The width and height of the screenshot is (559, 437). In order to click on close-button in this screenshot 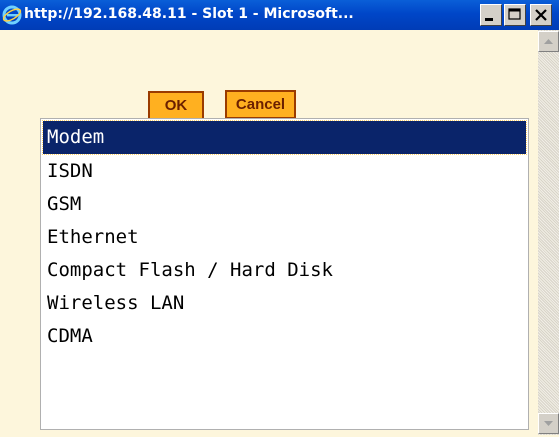, I will do `click(541, 15)`.